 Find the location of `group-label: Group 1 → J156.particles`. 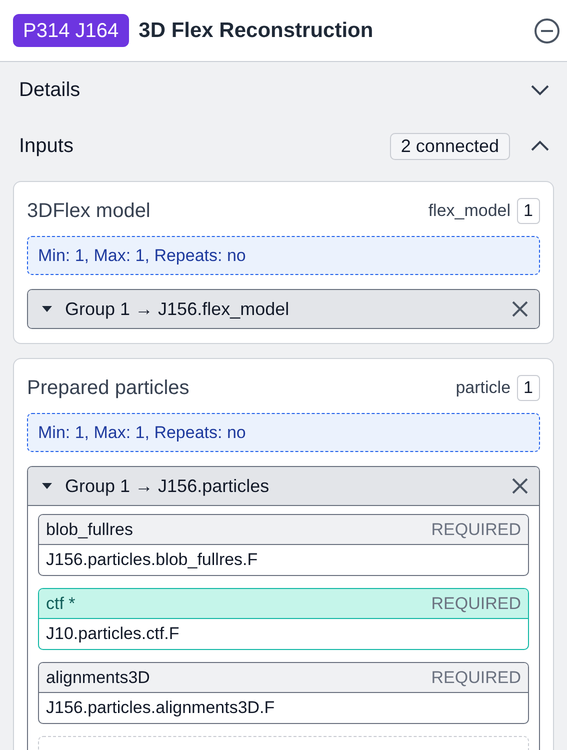

group-label: Group 1 → J156.particles is located at coordinates (167, 486).